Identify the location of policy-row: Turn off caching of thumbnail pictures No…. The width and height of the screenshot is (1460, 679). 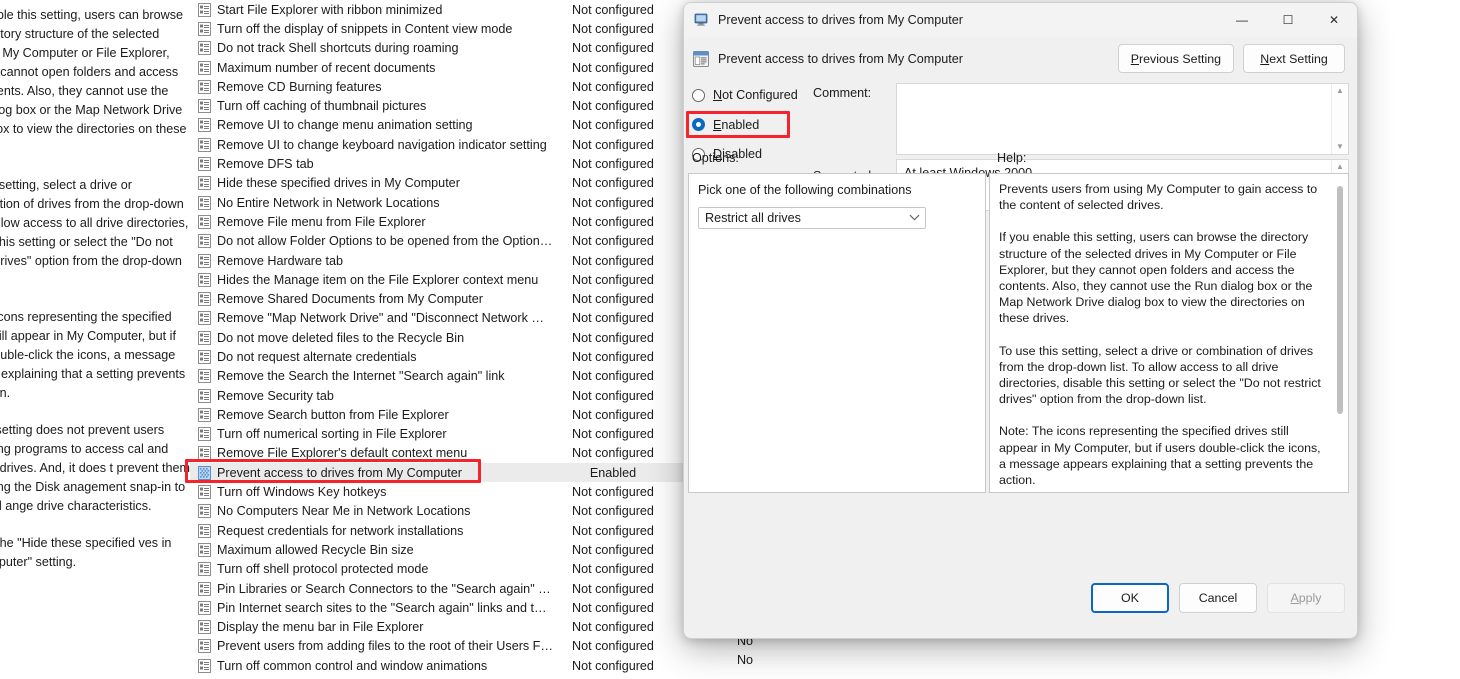
(437, 105).